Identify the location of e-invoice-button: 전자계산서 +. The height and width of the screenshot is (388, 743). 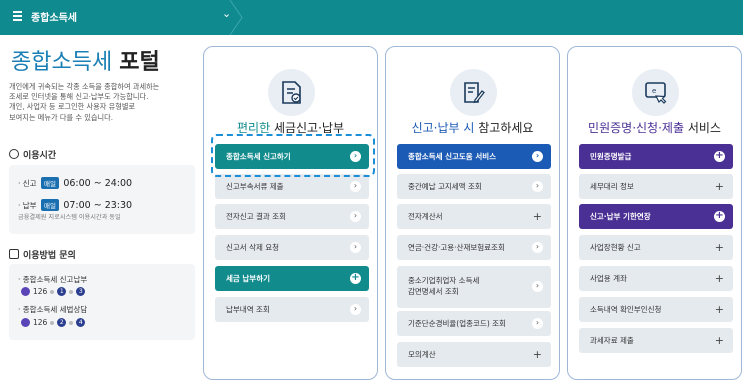
(474, 216).